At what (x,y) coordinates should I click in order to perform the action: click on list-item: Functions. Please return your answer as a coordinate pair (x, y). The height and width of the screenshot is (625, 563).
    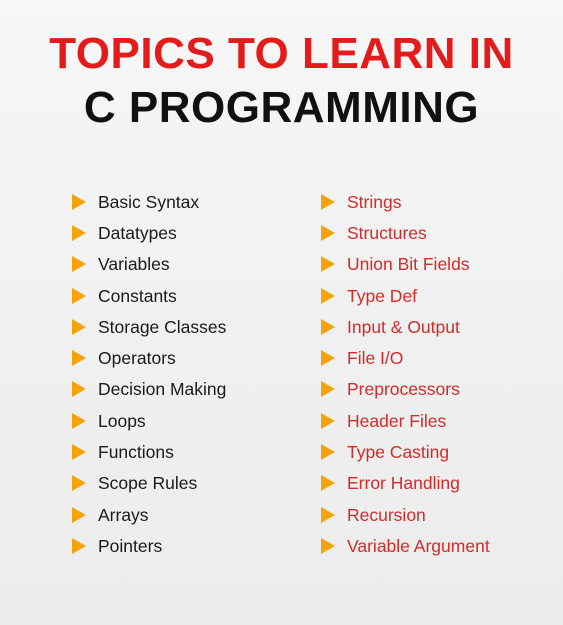
    Looking at the image, I should click on (149, 451).